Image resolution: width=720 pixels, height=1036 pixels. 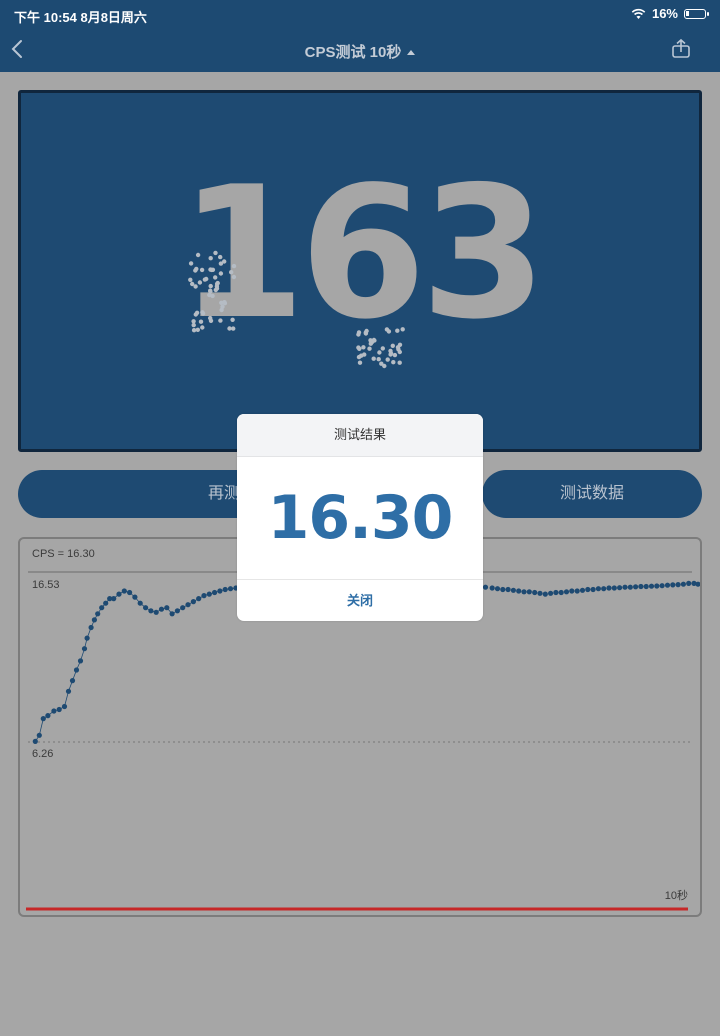 What do you see at coordinates (676, 896) in the screenshot?
I see `x-end-label: 10秒` at bounding box center [676, 896].